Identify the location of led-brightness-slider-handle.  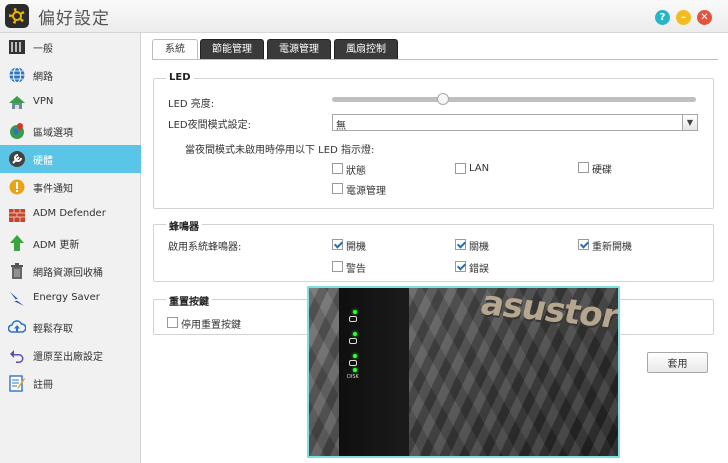
(443, 99).